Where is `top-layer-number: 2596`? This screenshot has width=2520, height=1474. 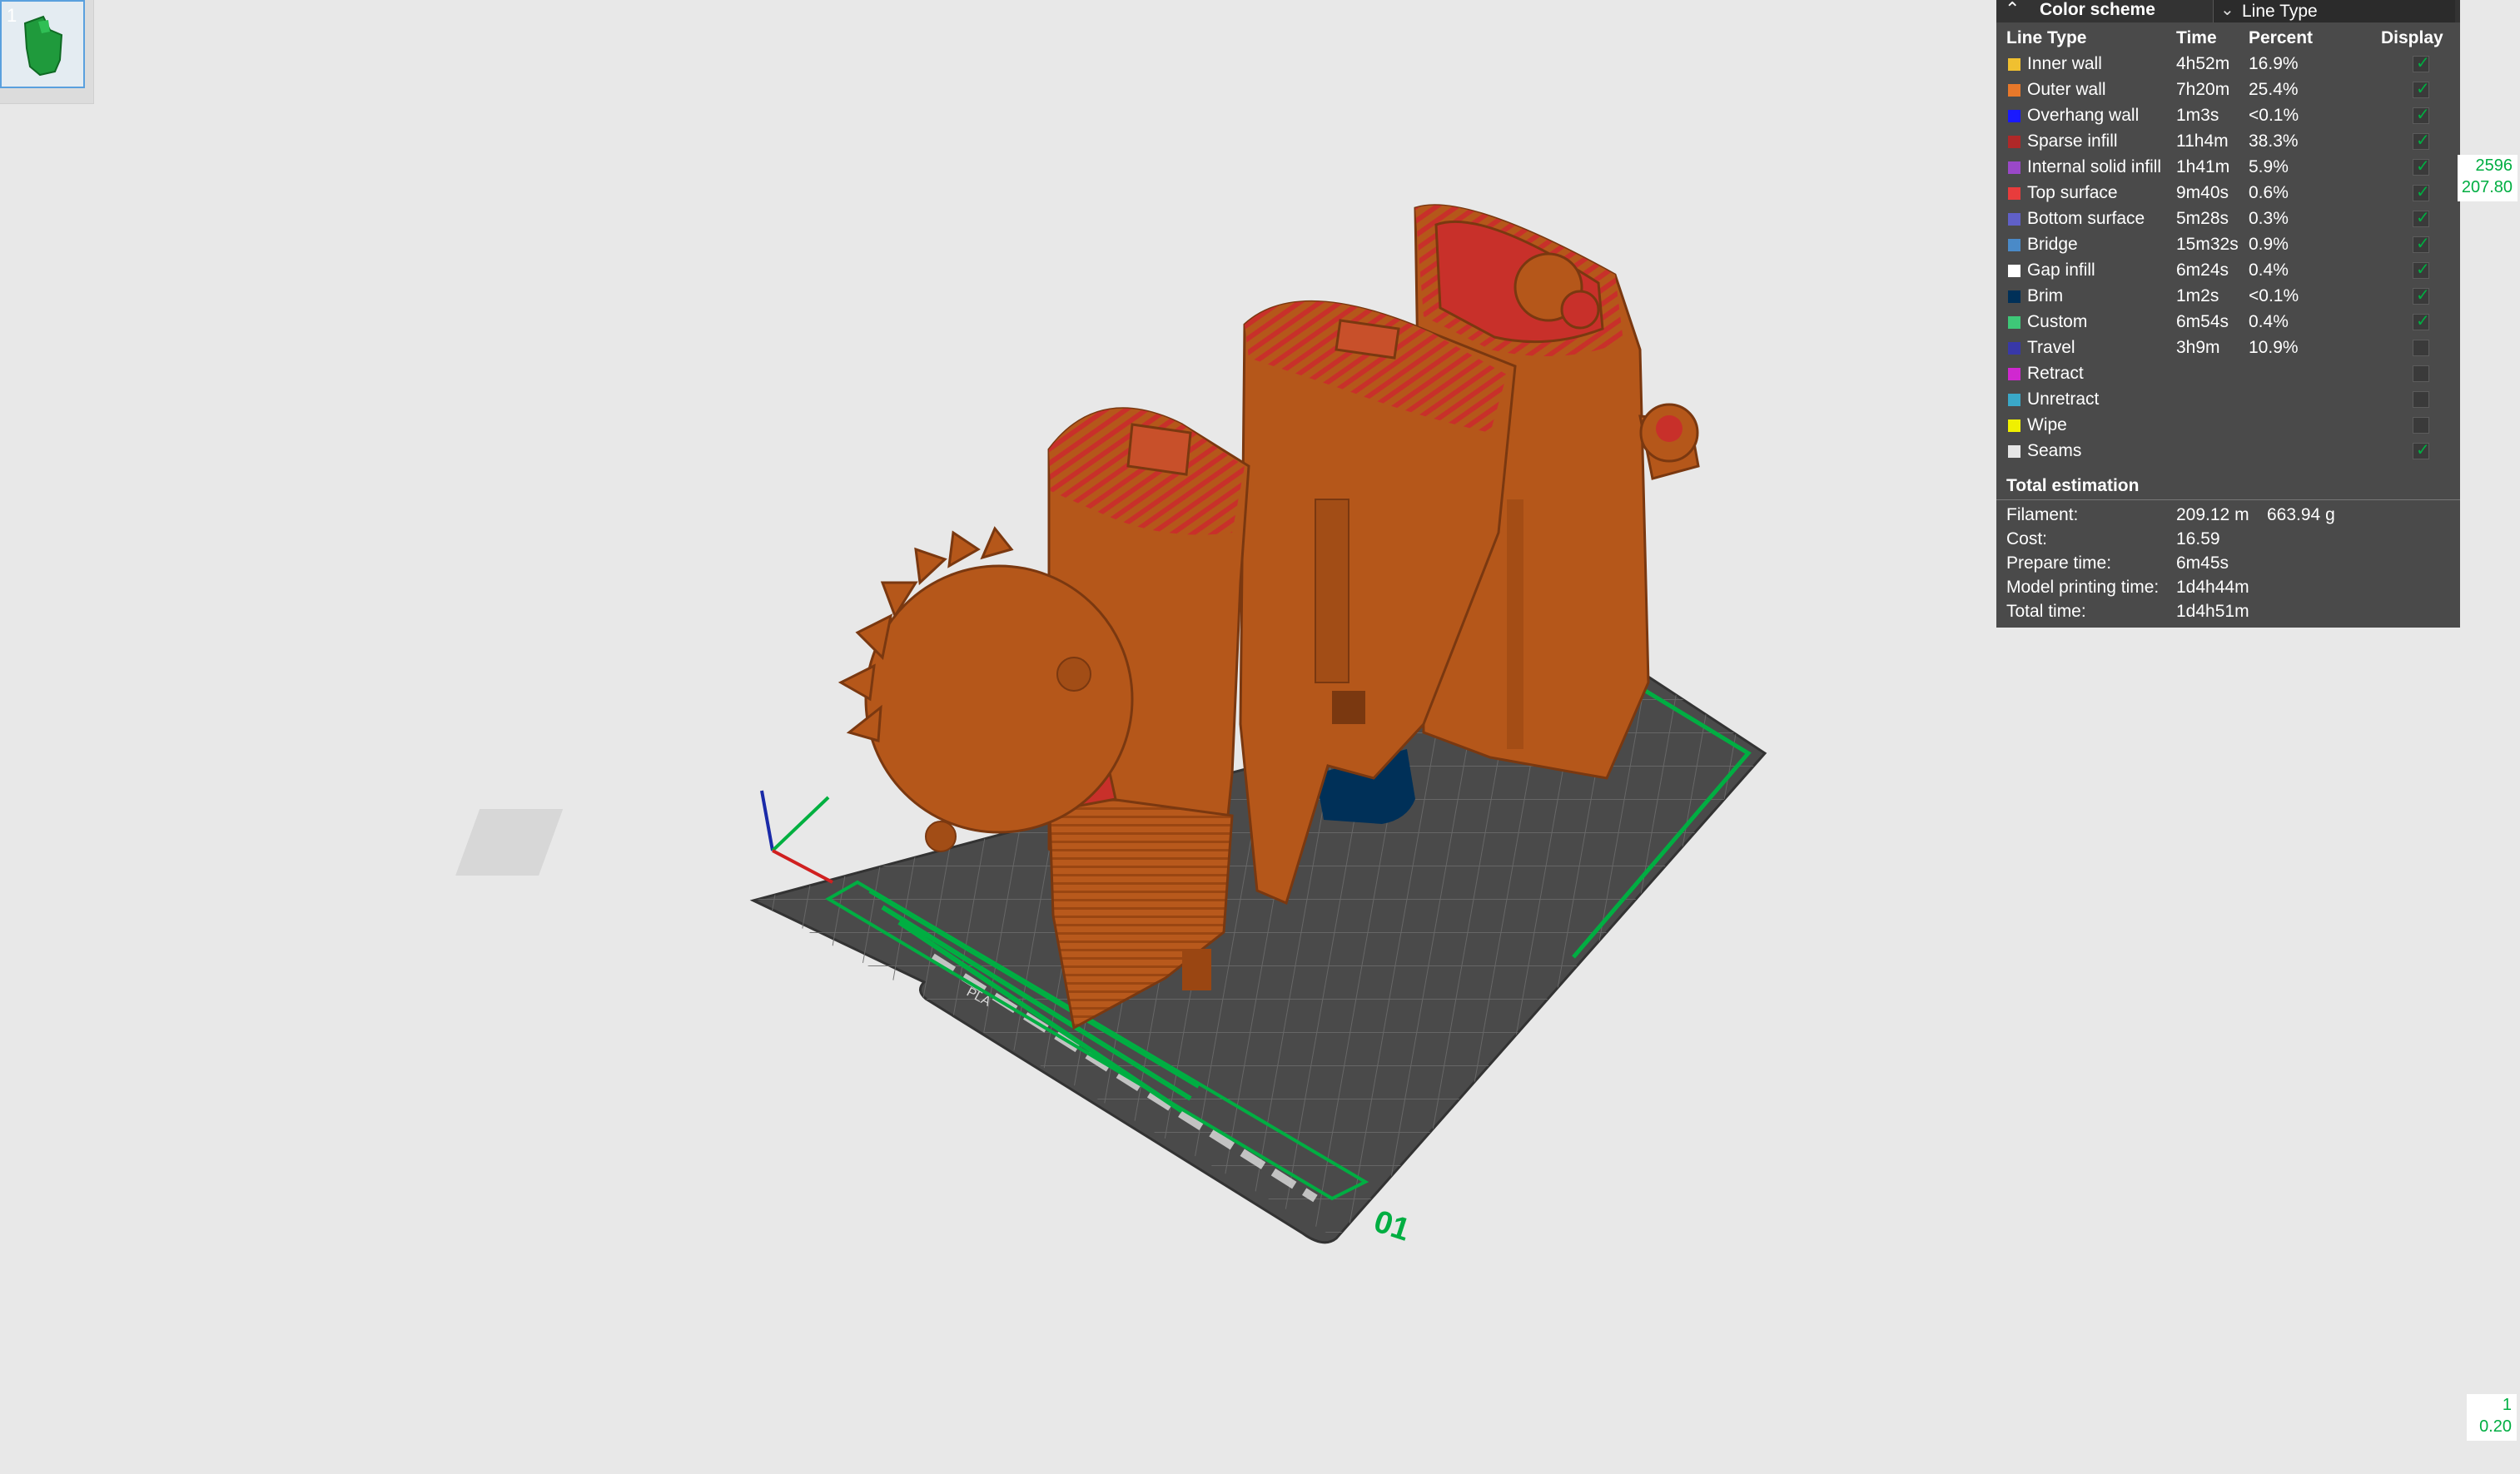
top-layer-number: 2596 is located at coordinates (2494, 165).